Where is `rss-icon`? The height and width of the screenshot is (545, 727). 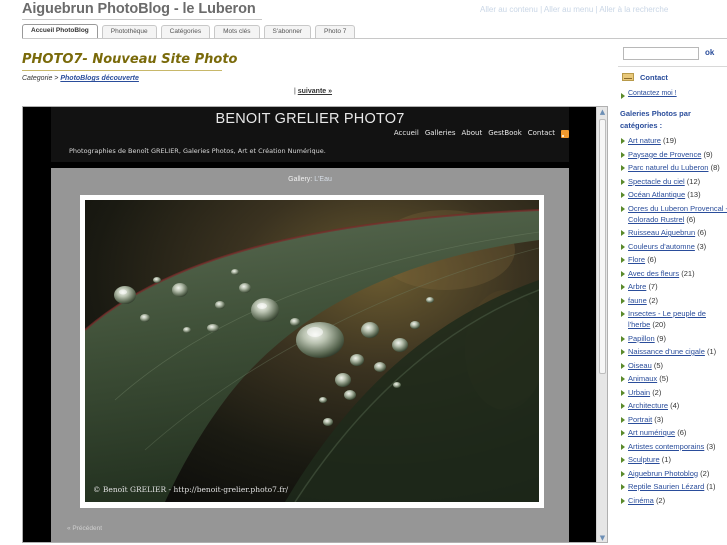
rss-icon is located at coordinates (565, 134).